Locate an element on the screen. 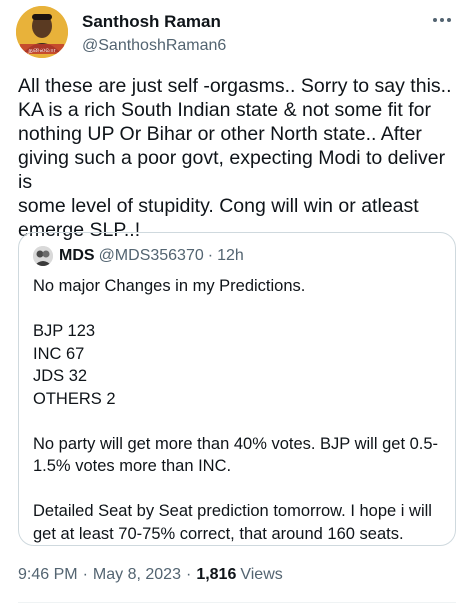 This screenshot has height=610, width=474. quoted-author-avatar is located at coordinates (43, 256).